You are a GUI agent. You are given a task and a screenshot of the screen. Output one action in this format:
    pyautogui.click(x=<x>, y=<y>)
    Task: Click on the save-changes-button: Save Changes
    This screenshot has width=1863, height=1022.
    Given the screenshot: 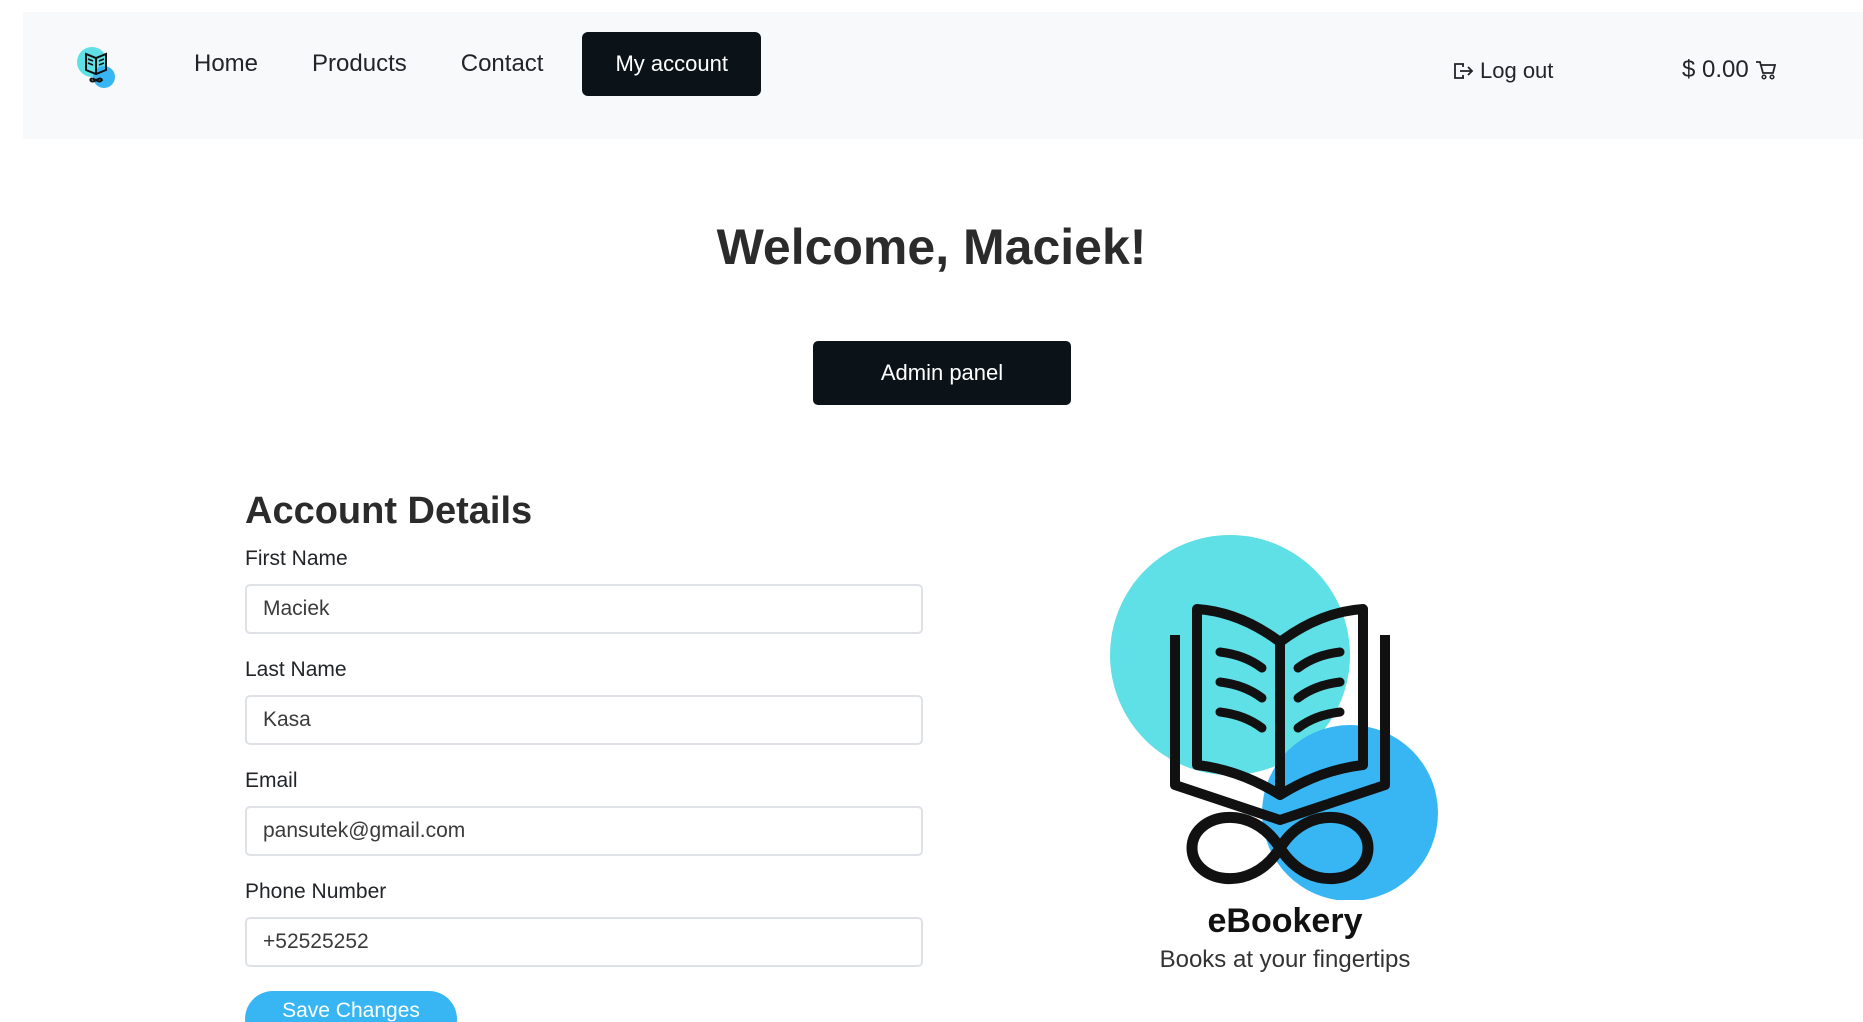 What is the action you would take?
    pyautogui.click(x=351, y=1006)
    